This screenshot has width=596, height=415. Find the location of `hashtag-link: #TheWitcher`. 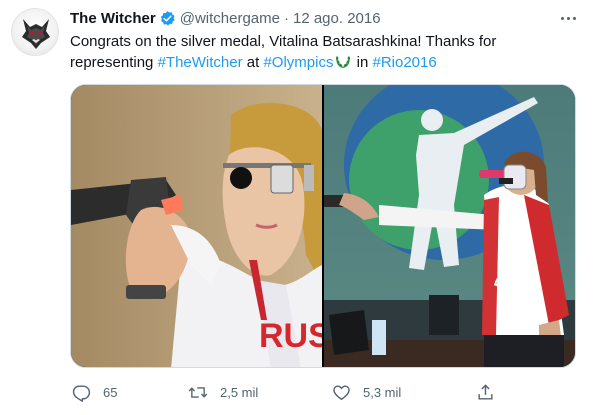

hashtag-link: #TheWitcher is located at coordinates (200, 62).